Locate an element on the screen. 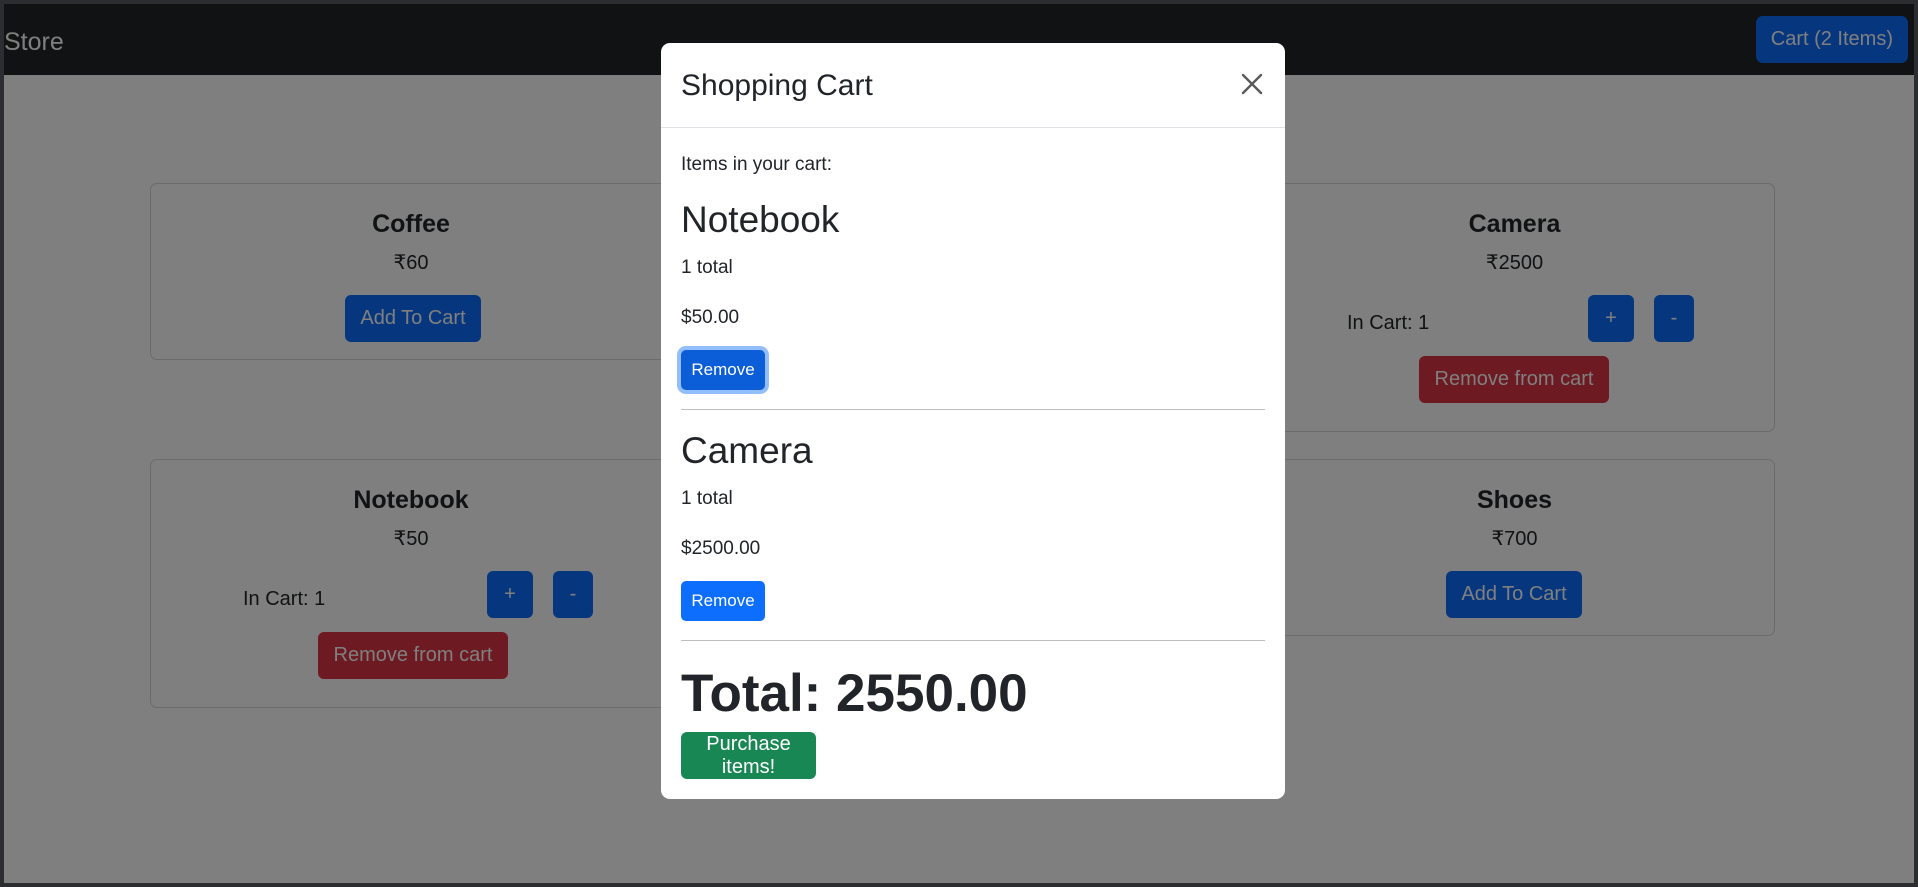  modal-title: Shopping Cart is located at coordinates (777, 85).